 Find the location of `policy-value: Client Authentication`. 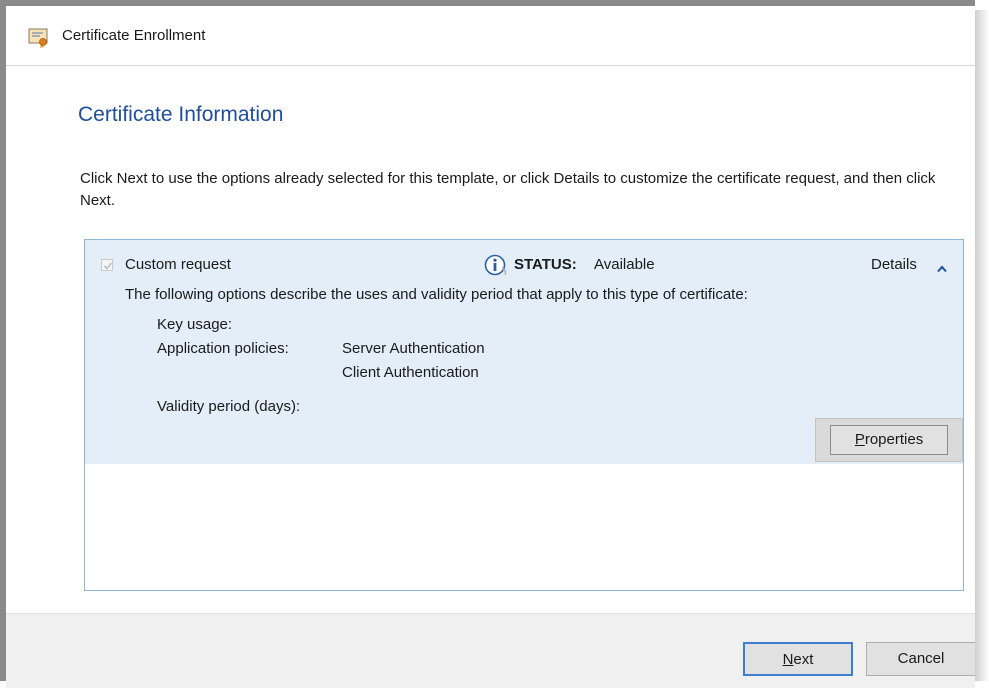

policy-value: Client Authentication is located at coordinates (410, 372).